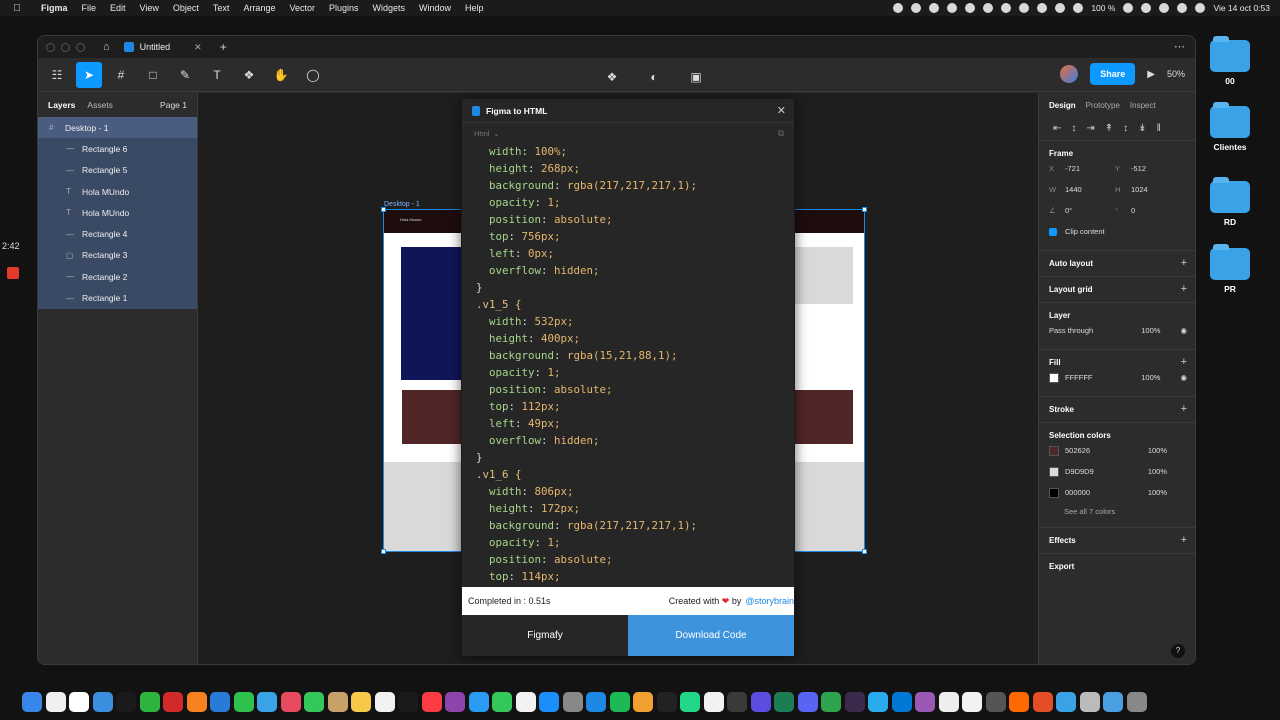 The width and height of the screenshot is (1280, 720). Describe the element at coordinates (1057, 128) in the screenshot. I see `align-left-icon: ⇤` at that location.